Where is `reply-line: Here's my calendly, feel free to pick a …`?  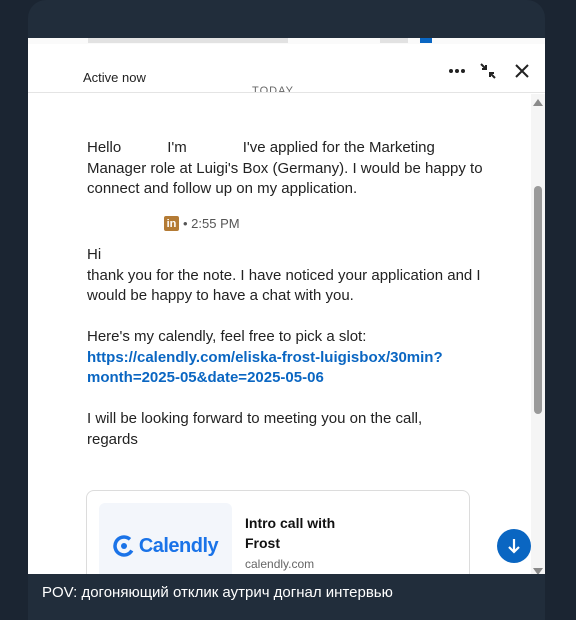
reply-line: Here's my calendly, feel free to pick a … is located at coordinates (227, 336).